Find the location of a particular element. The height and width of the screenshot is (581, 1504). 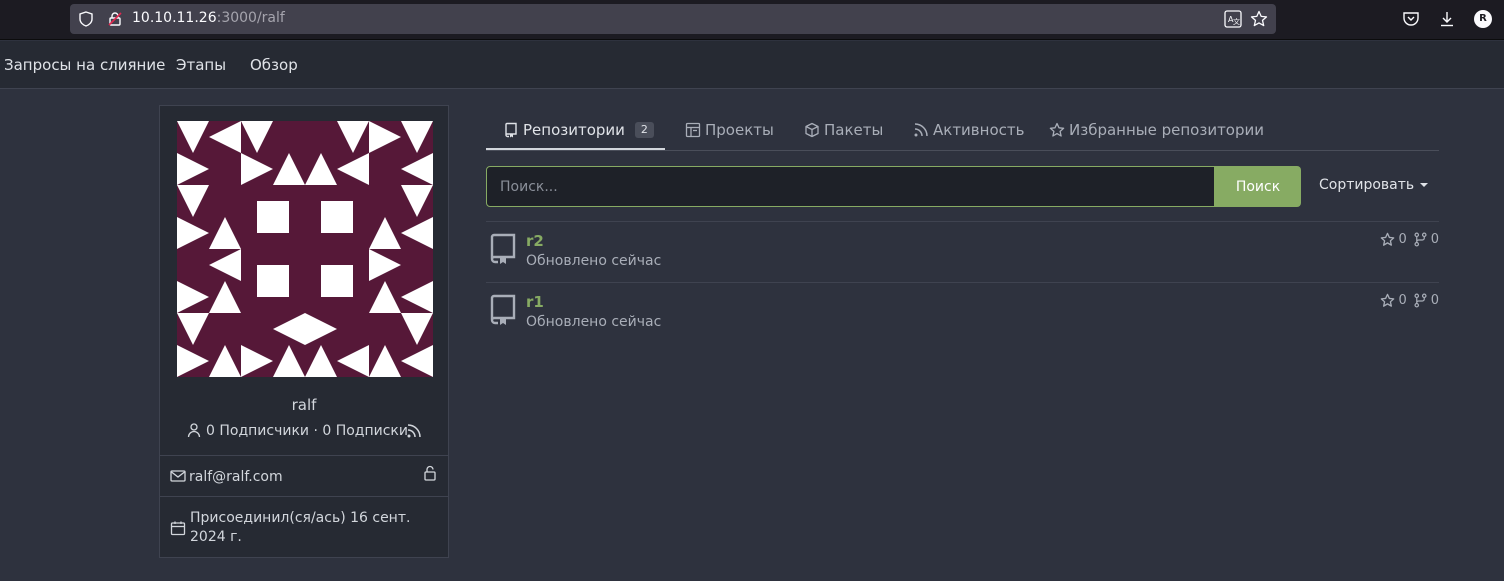

bookmark-star-icon is located at coordinates (1259, 19).